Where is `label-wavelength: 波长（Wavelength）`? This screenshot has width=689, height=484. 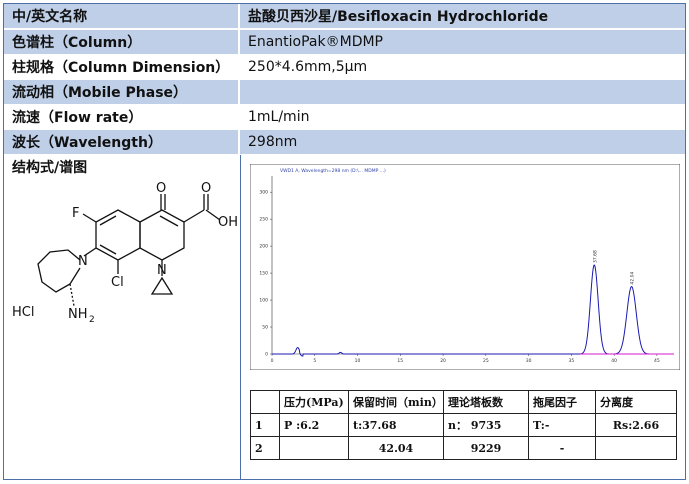
label-wavelength: 波长（Wavelength） is located at coordinates (87, 143).